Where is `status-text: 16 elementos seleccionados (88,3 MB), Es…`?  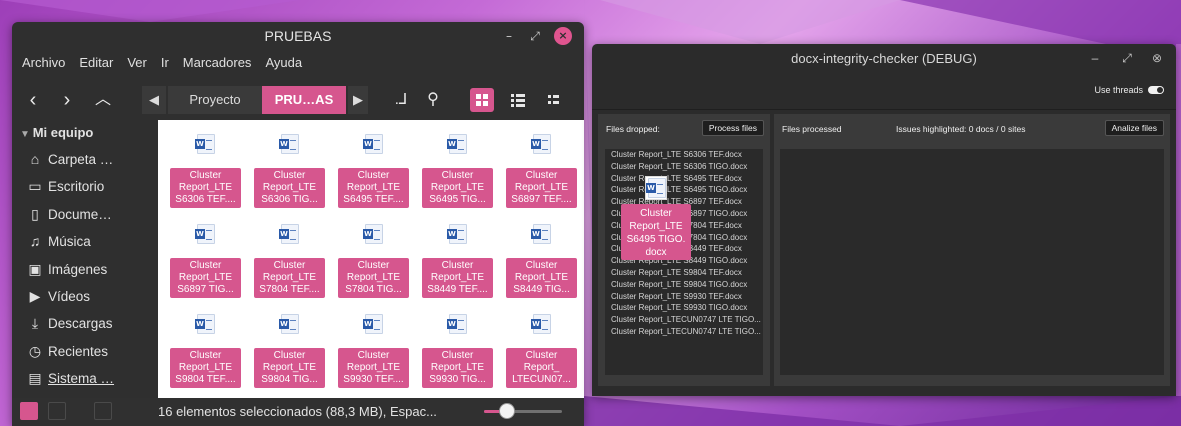 status-text: 16 elementos seleccionados (88,3 MB), Es… is located at coordinates (297, 411).